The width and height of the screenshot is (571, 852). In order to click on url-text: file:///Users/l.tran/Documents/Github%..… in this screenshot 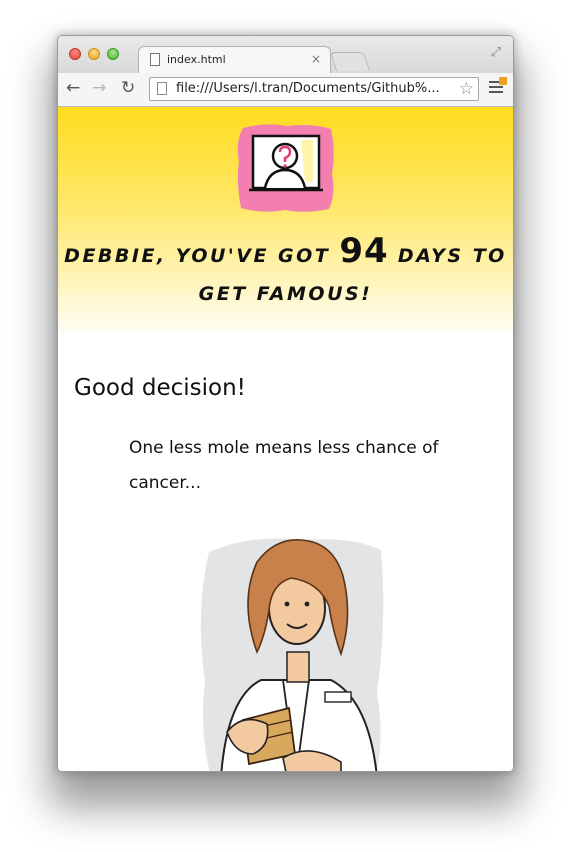, I will do `click(310, 88)`.